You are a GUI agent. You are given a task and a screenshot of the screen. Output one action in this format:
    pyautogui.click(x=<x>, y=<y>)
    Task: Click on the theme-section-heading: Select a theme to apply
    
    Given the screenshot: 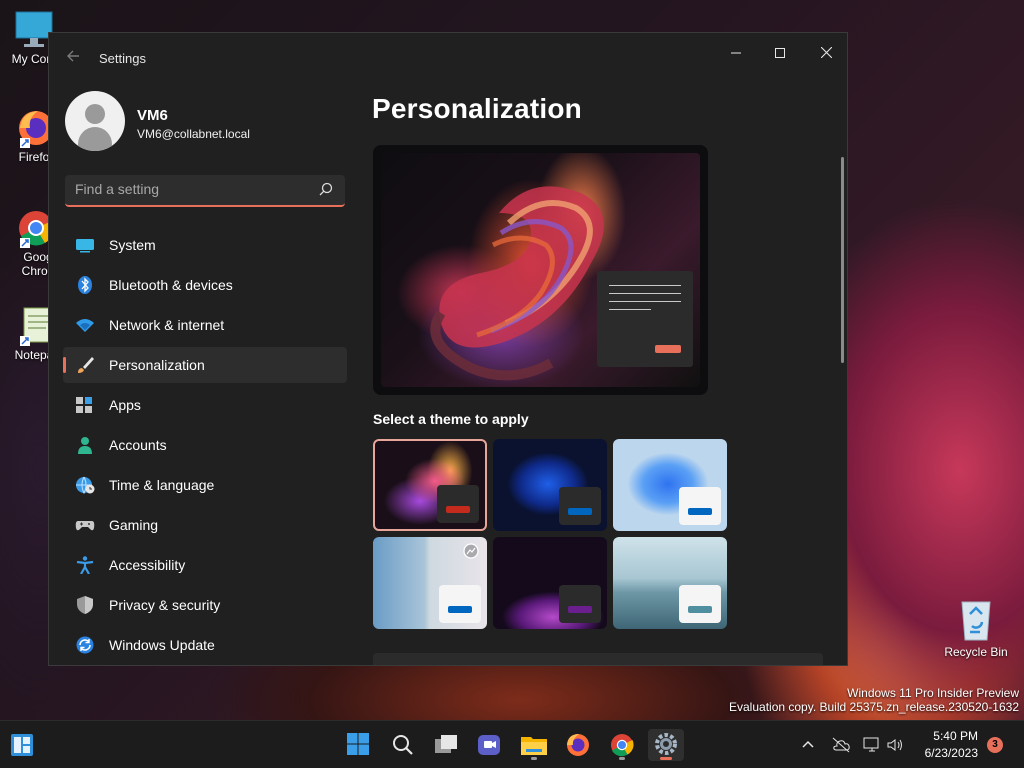 What is the action you would take?
    pyautogui.click(x=451, y=419)
    